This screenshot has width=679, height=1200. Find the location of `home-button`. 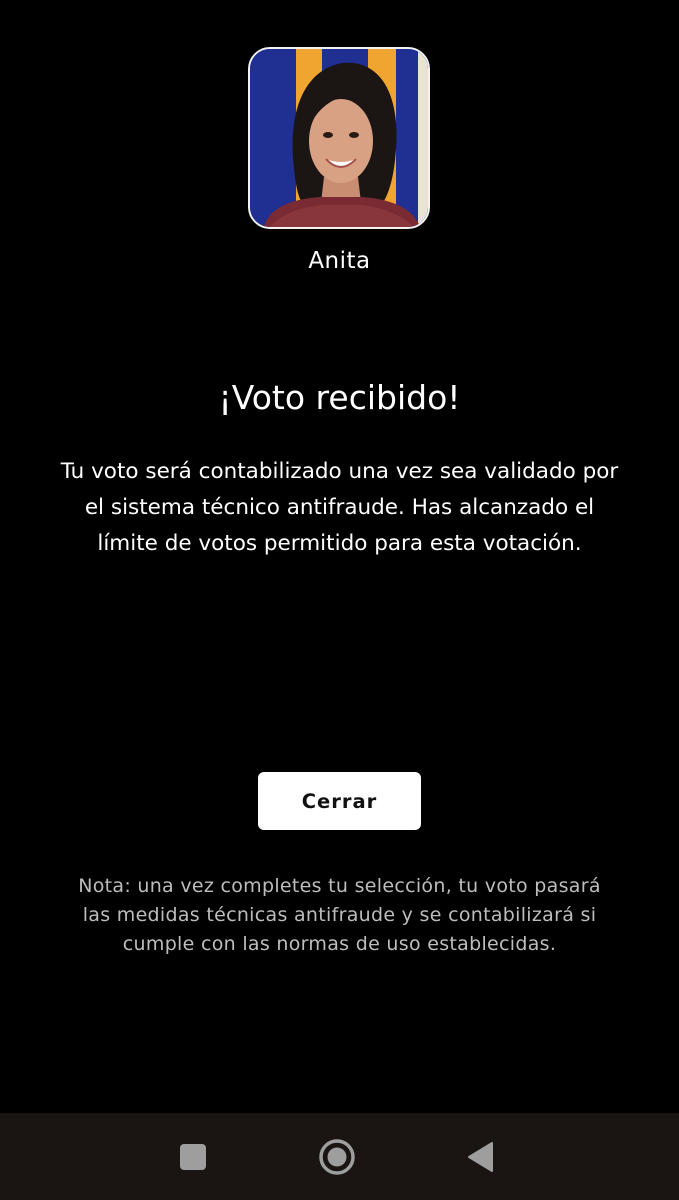

home-button is located at coordinates (337, 1156).